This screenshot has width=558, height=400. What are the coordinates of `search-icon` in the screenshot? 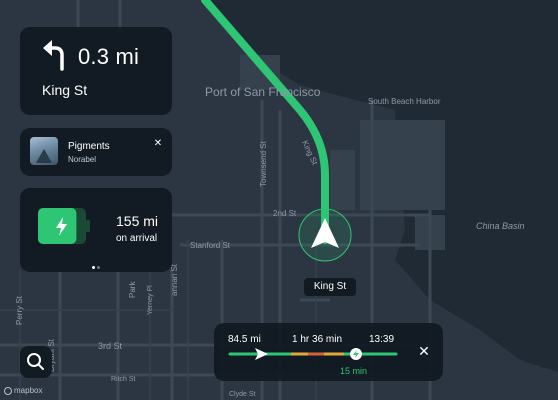 It's located at (35, 361).